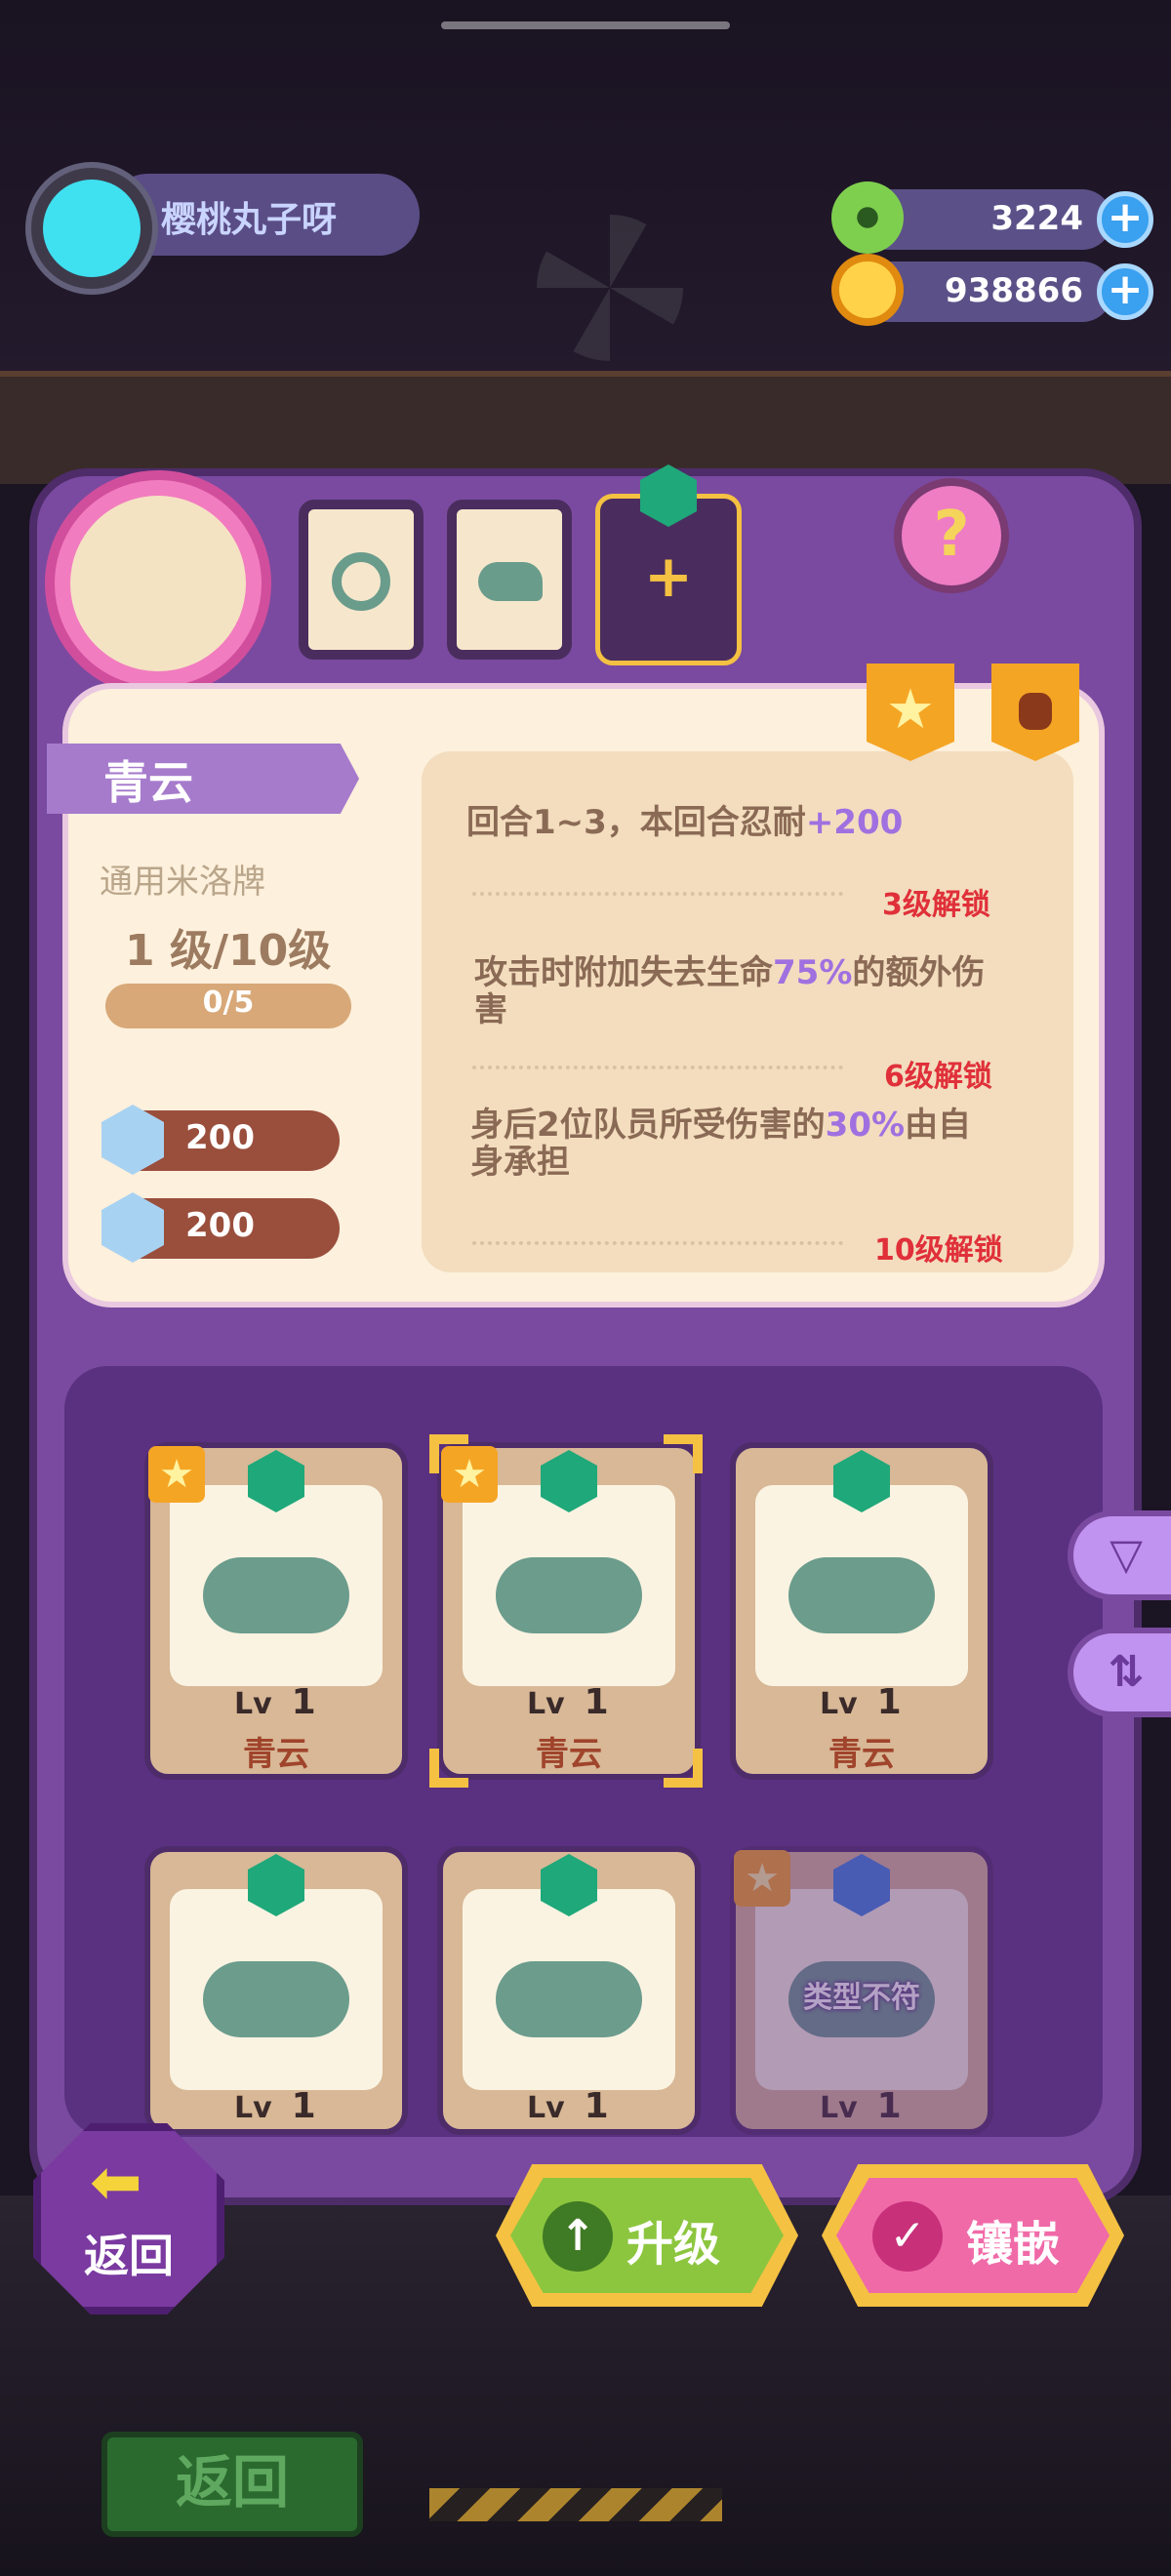 The image size is (1171, 2576). Describe the element at coordinates (220, 1225) in the screenshot. I see `stat-value-2: 200` at that location.